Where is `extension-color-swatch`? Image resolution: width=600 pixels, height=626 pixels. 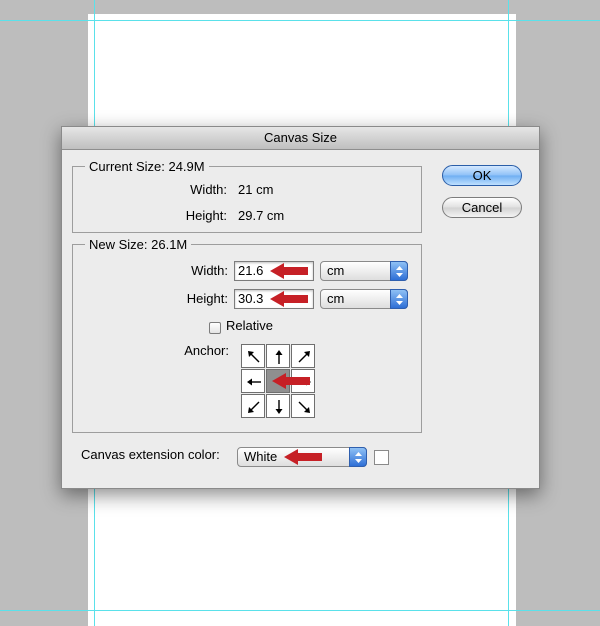 extension-color-swatch is located at coordinates (381, 457).